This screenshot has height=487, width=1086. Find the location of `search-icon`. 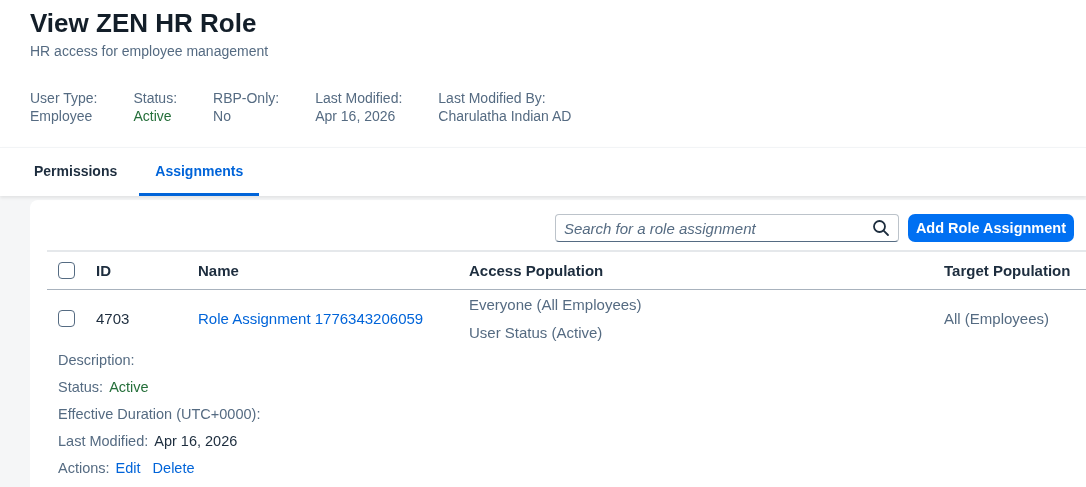

search-icon is located at coordinates (880, 228).